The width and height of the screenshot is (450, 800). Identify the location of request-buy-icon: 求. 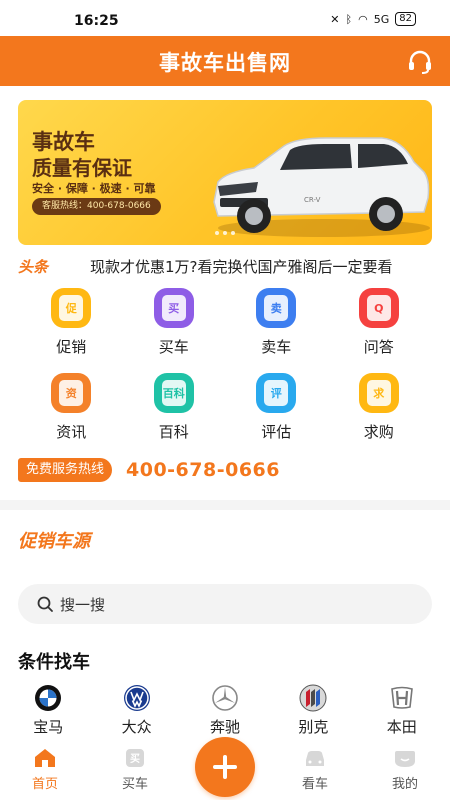
(378, 393).